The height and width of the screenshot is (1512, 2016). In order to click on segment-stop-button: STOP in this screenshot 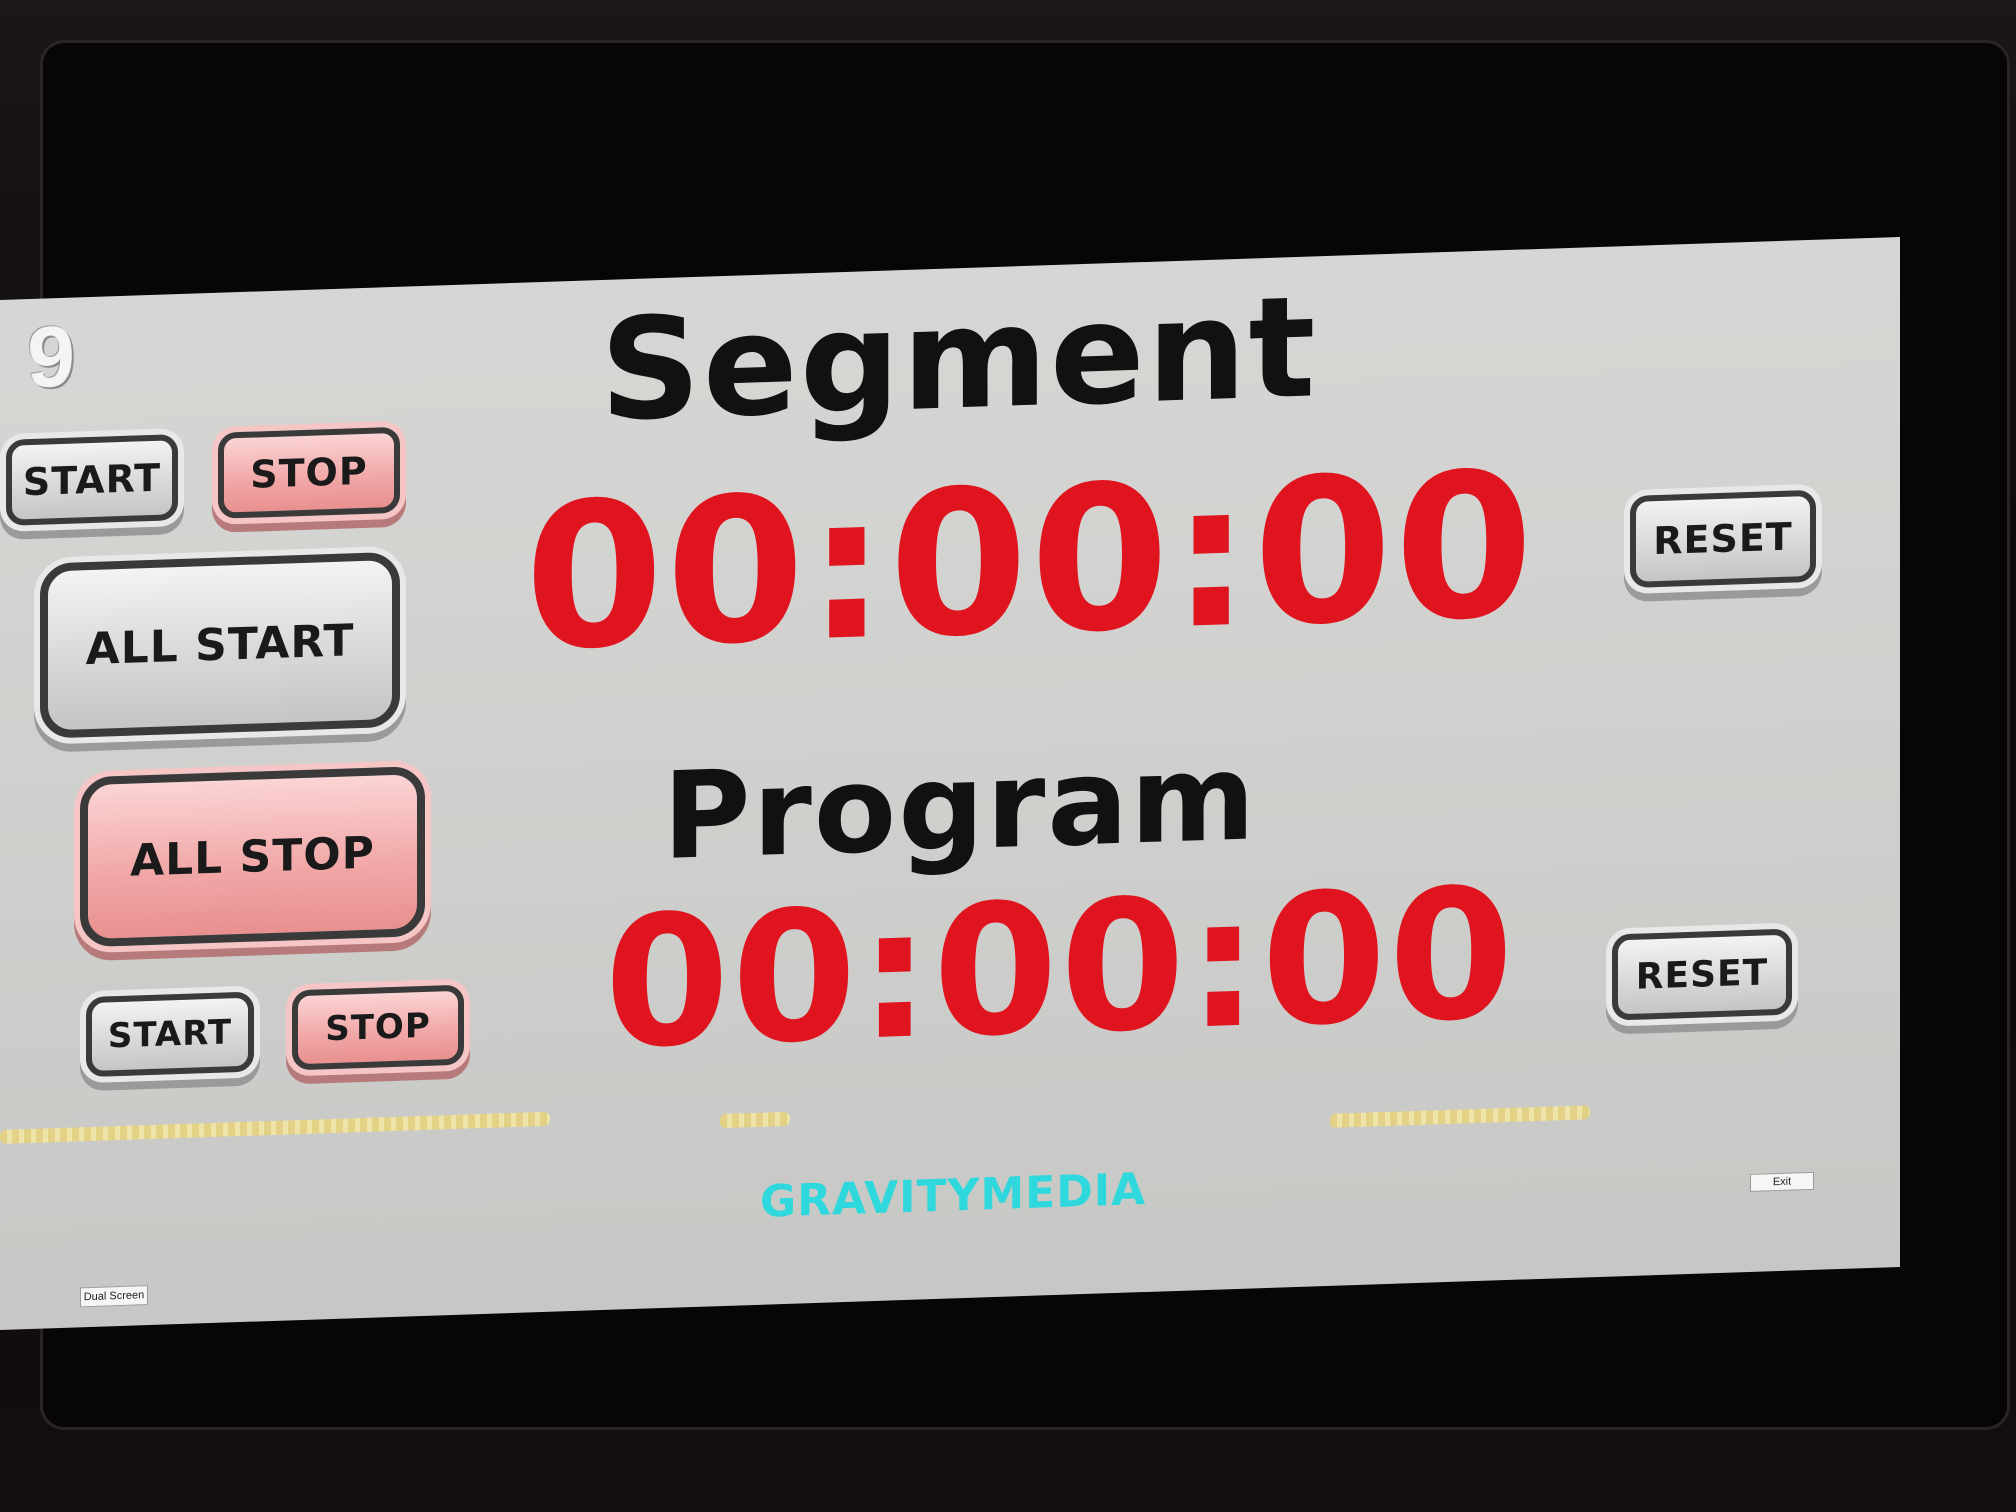, I will do `click(309, 472)`.